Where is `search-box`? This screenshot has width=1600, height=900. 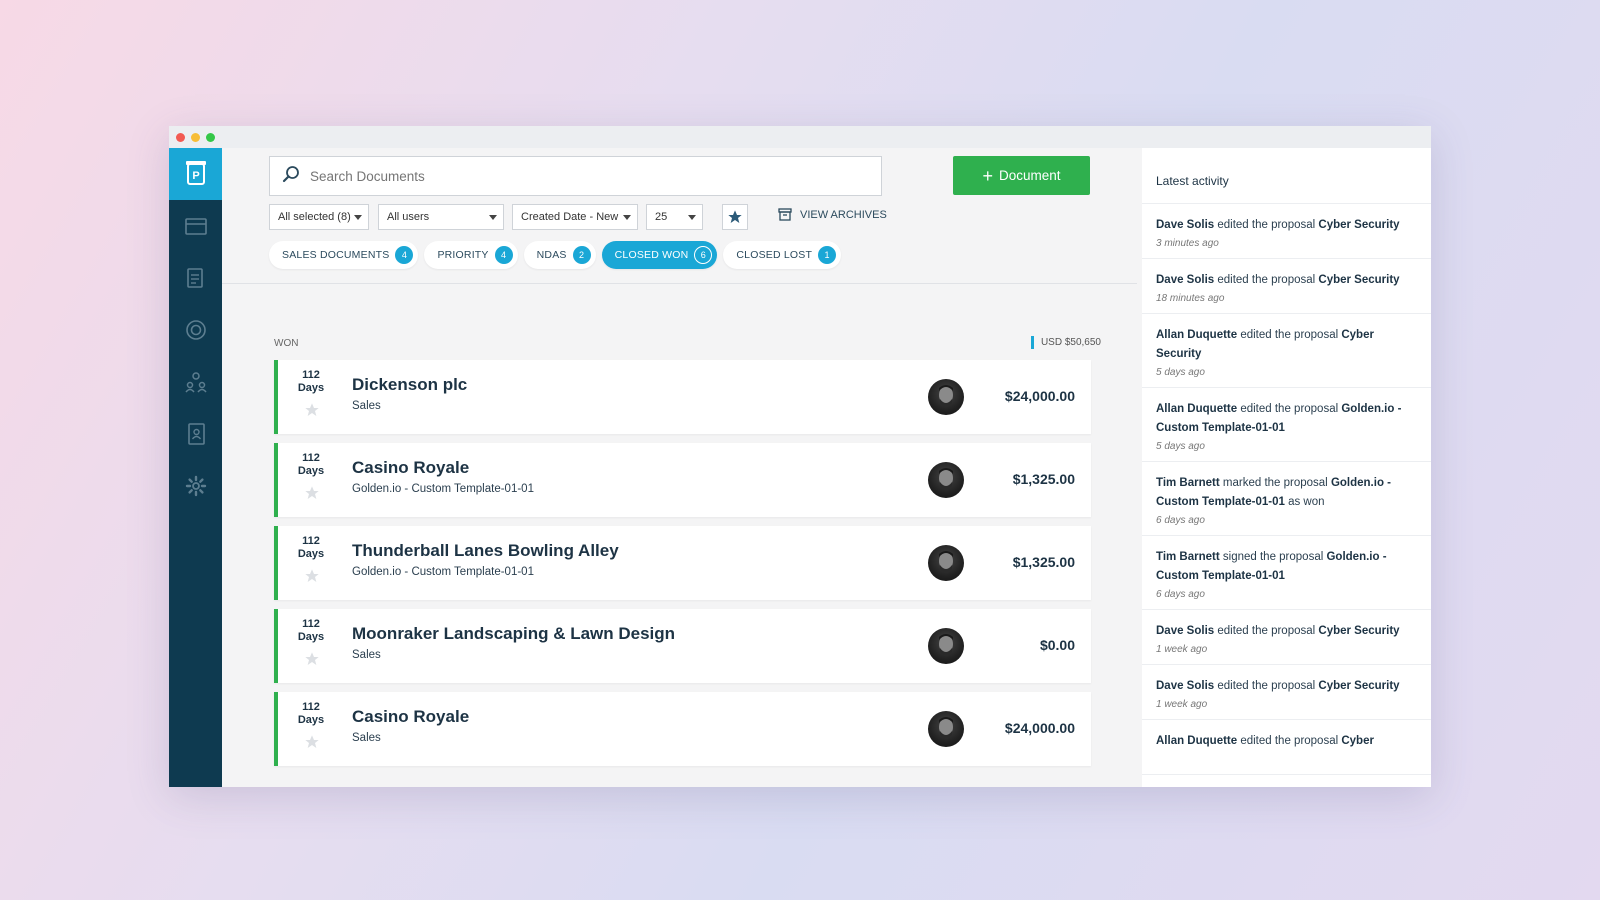
search-box is located at coordinates (575, 176).